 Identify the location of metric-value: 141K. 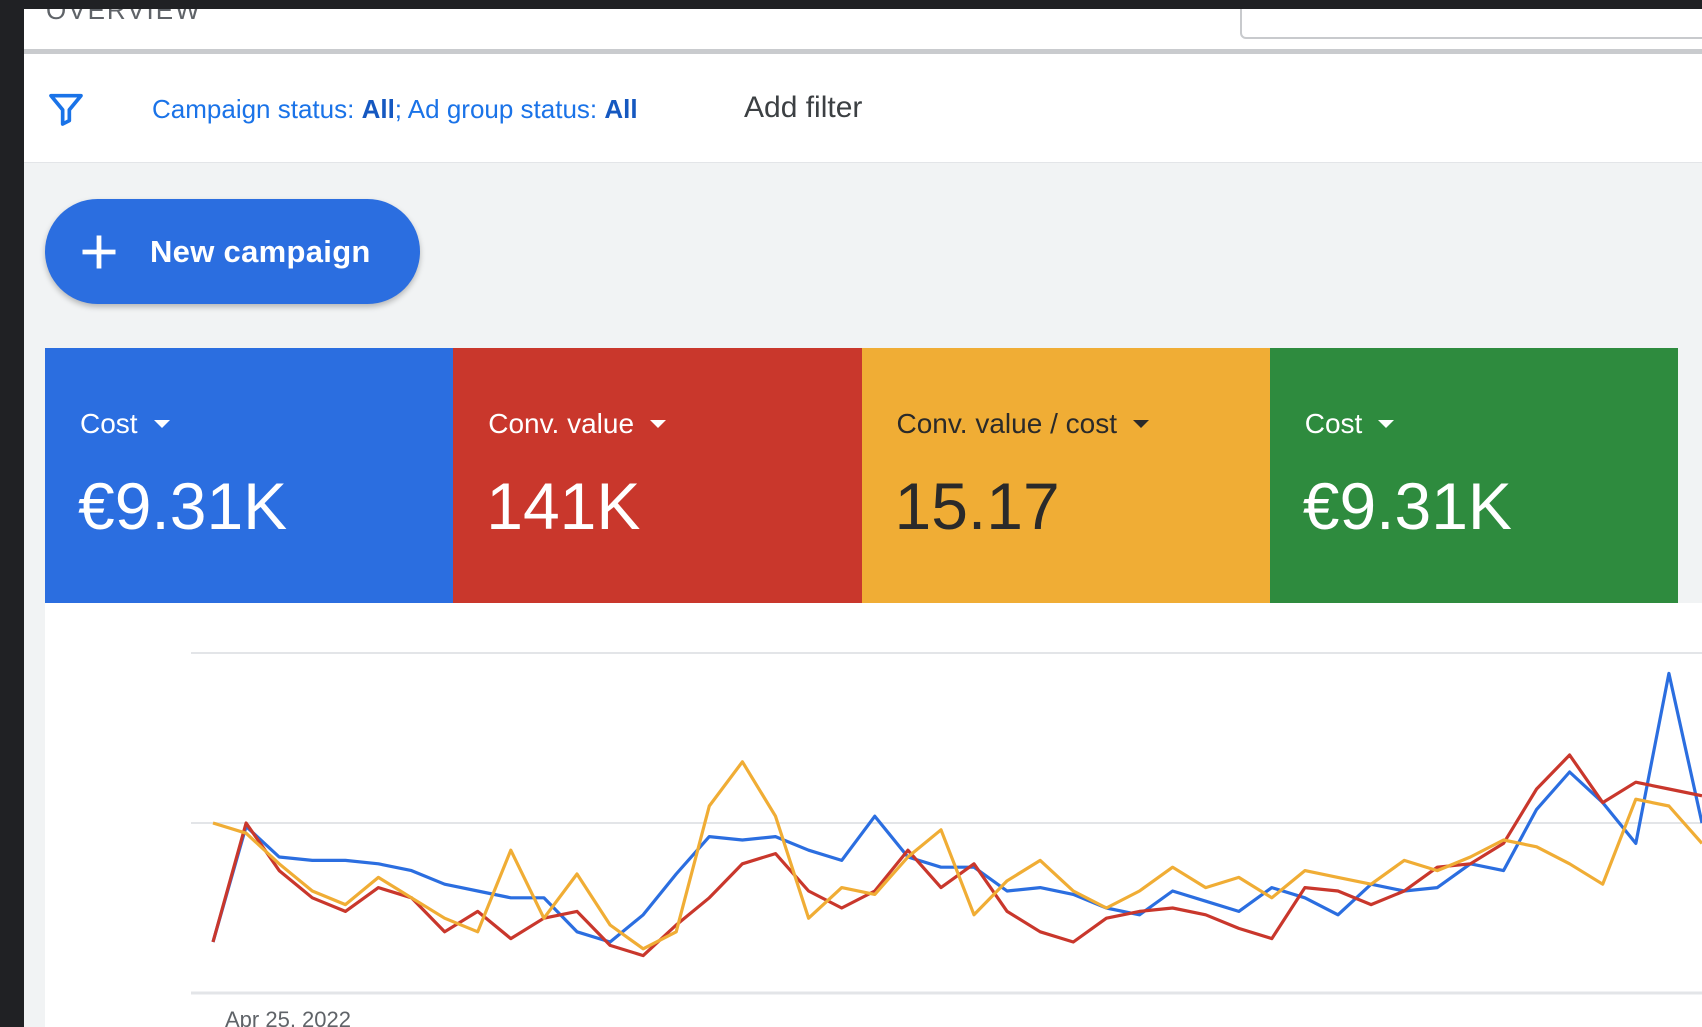
(563, 506).